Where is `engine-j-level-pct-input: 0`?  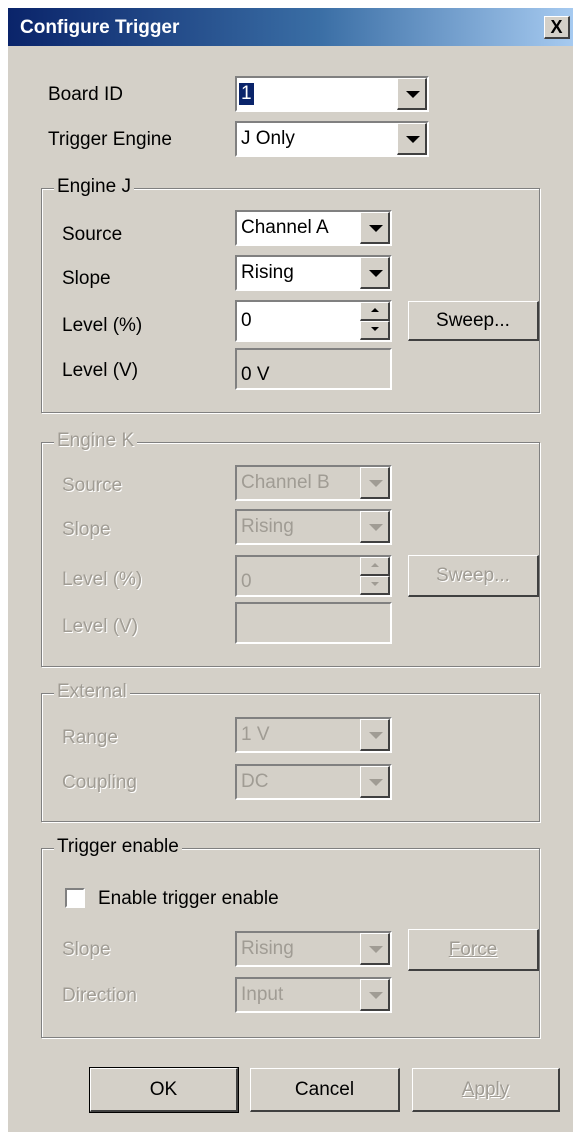
engine-j-level-pct-input: 0 is located at coordinates (313, 321).